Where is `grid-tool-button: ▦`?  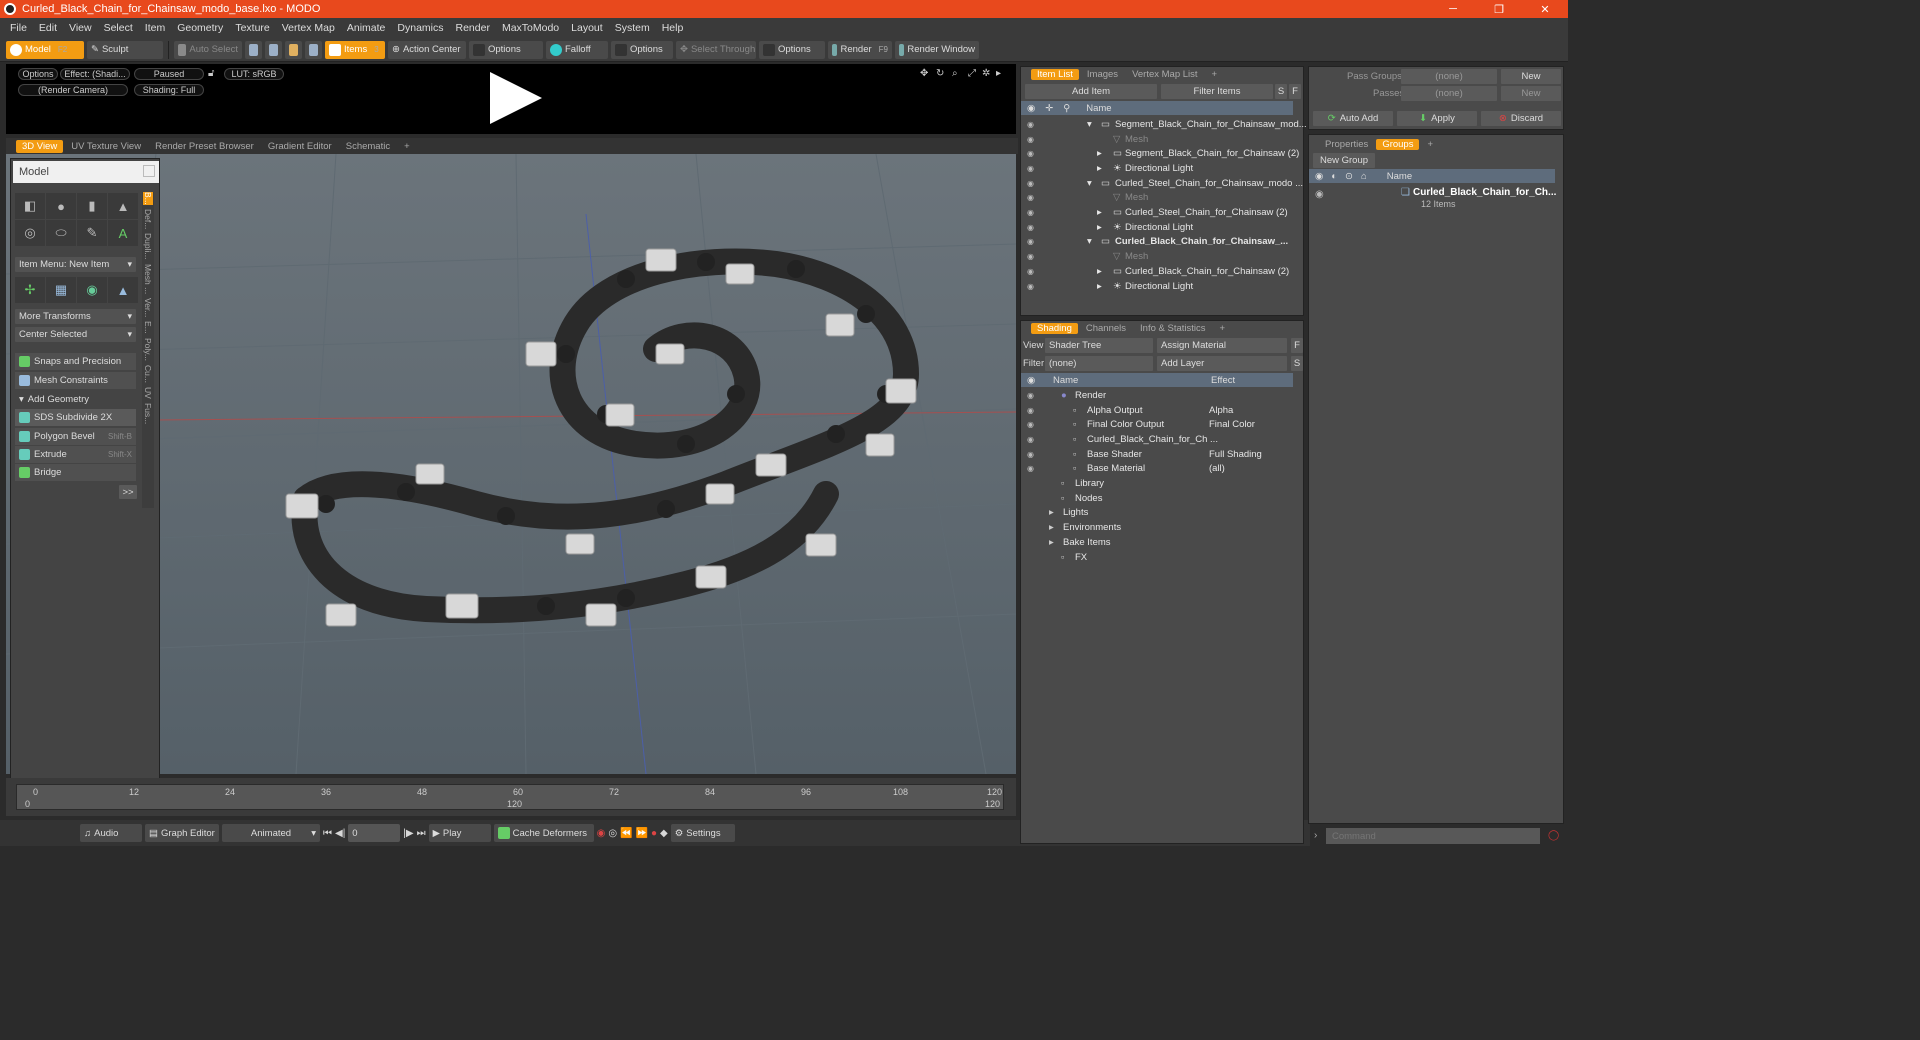
grid-tool-button: ▦ is located at coordinates (61, 290).